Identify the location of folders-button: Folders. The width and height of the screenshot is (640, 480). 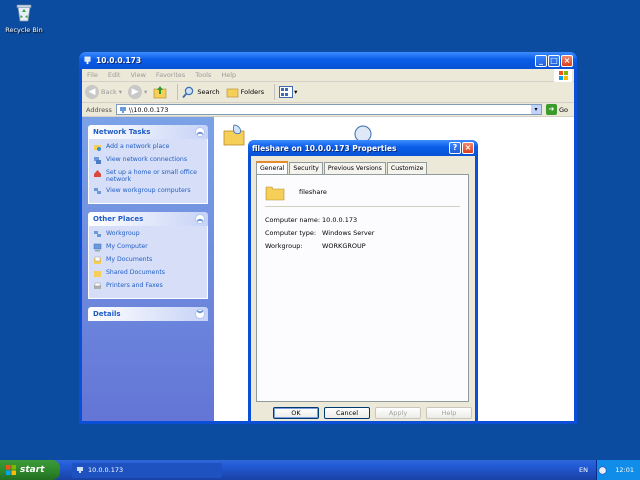
(245, 92).